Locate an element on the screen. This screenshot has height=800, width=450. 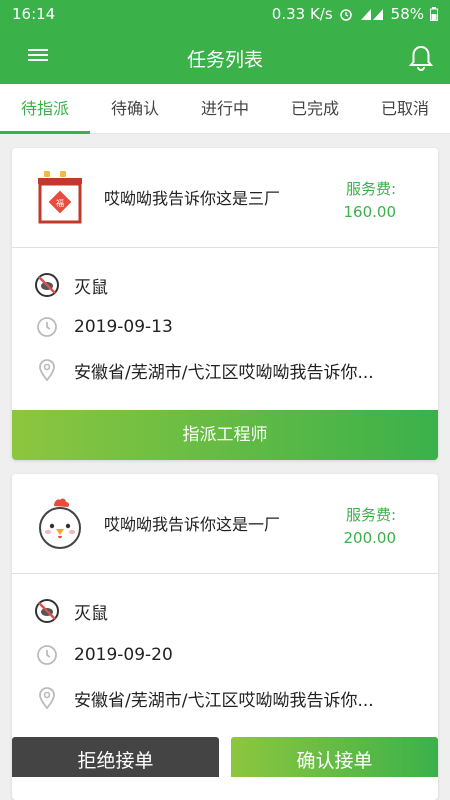
company-name: 哎呦呦我告诉你这是一厂 is located at coordinates (192, 524).